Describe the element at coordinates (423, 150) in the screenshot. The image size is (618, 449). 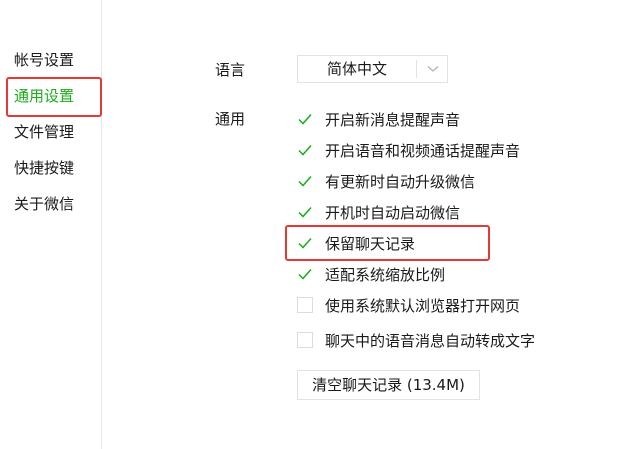
I see `option-label: 开启语音和视频通话提醒声音` at that location.